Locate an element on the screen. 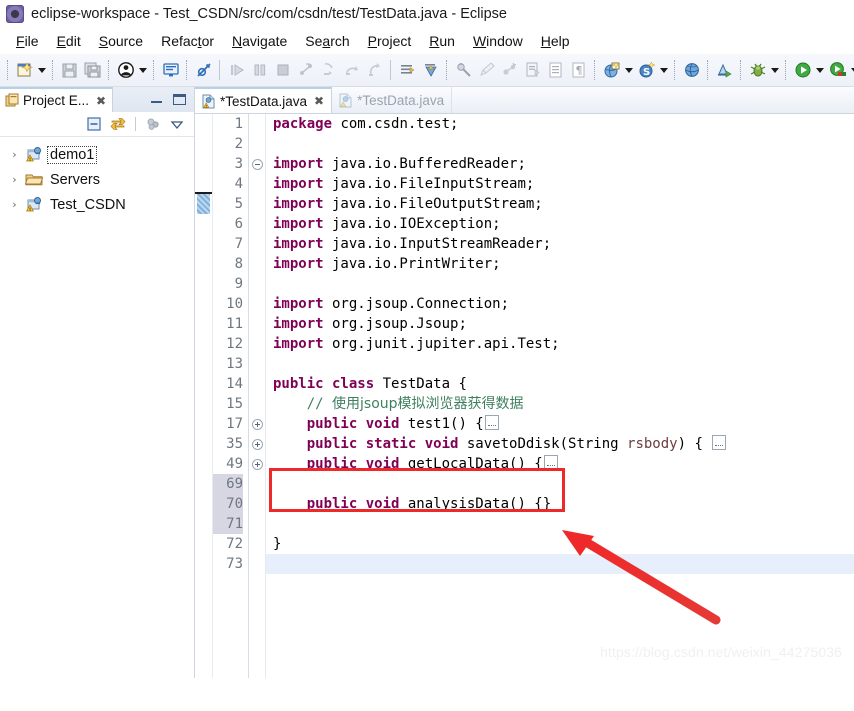 This screenshot has height=711, width=854. fold-expand-savetoddisk is located at coordinates (257, 444).